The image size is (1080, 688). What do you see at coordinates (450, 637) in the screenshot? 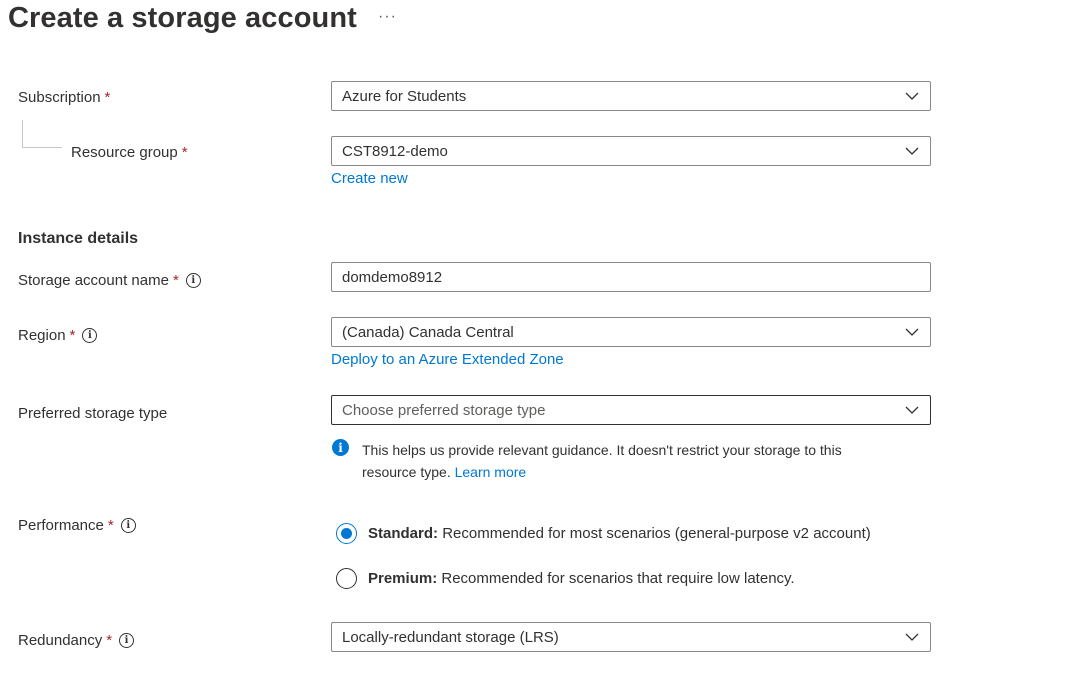
I see `redundancy-value: Locally-redundant storage (LRS)` at bounding box center [450, 637].